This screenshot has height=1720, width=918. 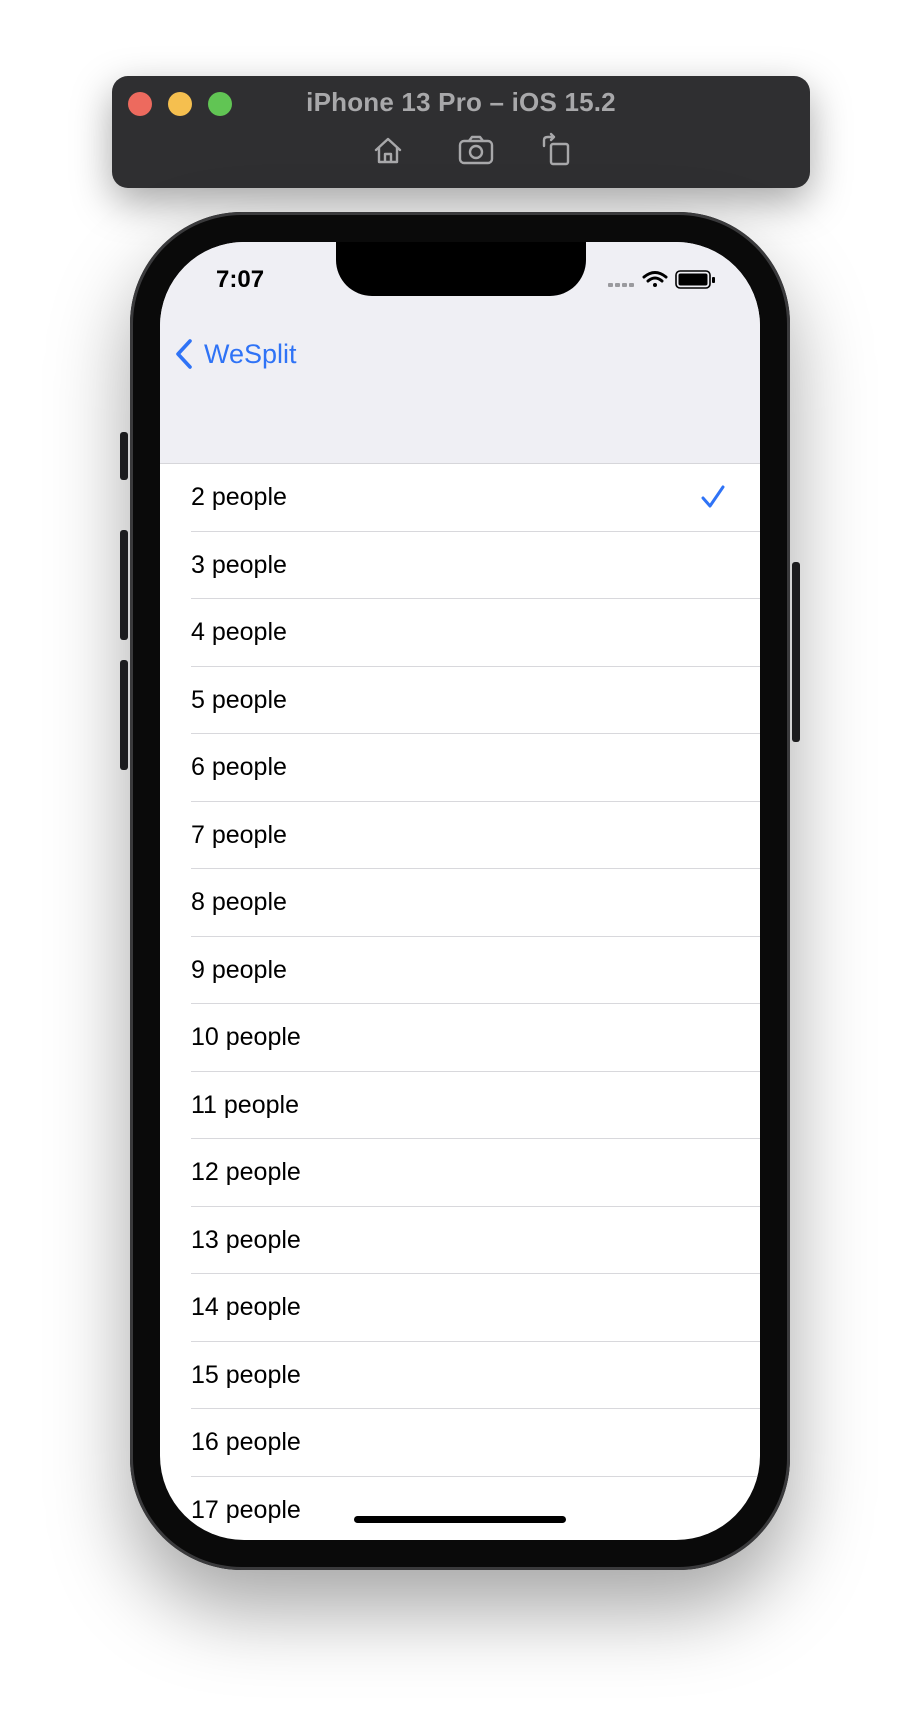 I want to click on status-icons, so click(x=670, y=280).